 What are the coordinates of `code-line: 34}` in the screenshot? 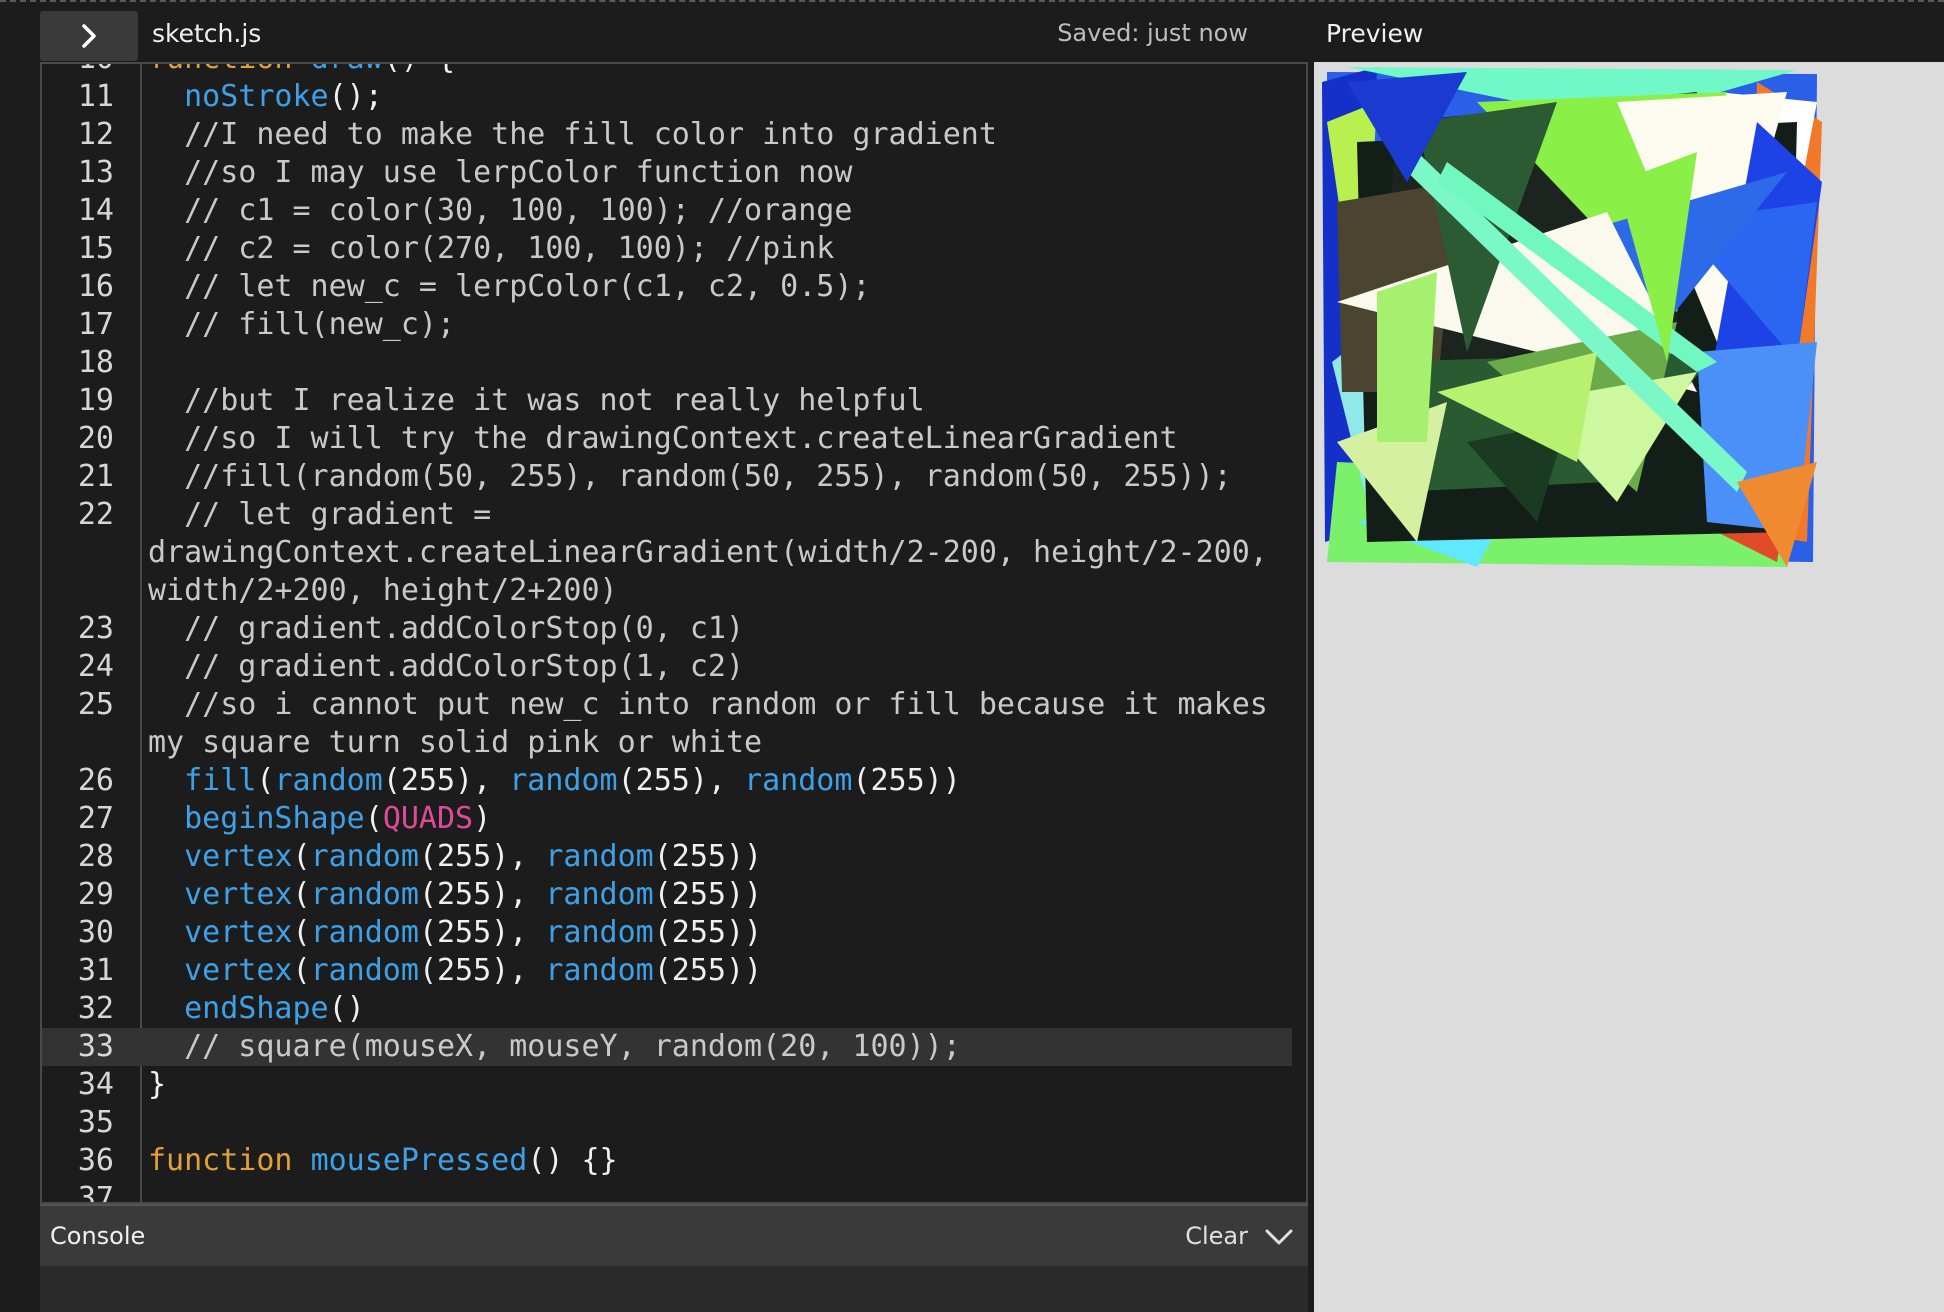 It's located at (667, 1085).